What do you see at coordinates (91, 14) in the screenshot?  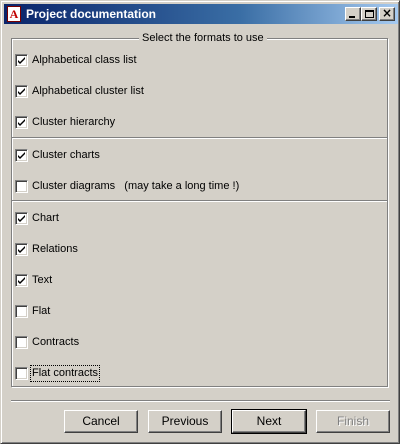 I see `window-title: Project documentation` at bounding box center [91, 14].